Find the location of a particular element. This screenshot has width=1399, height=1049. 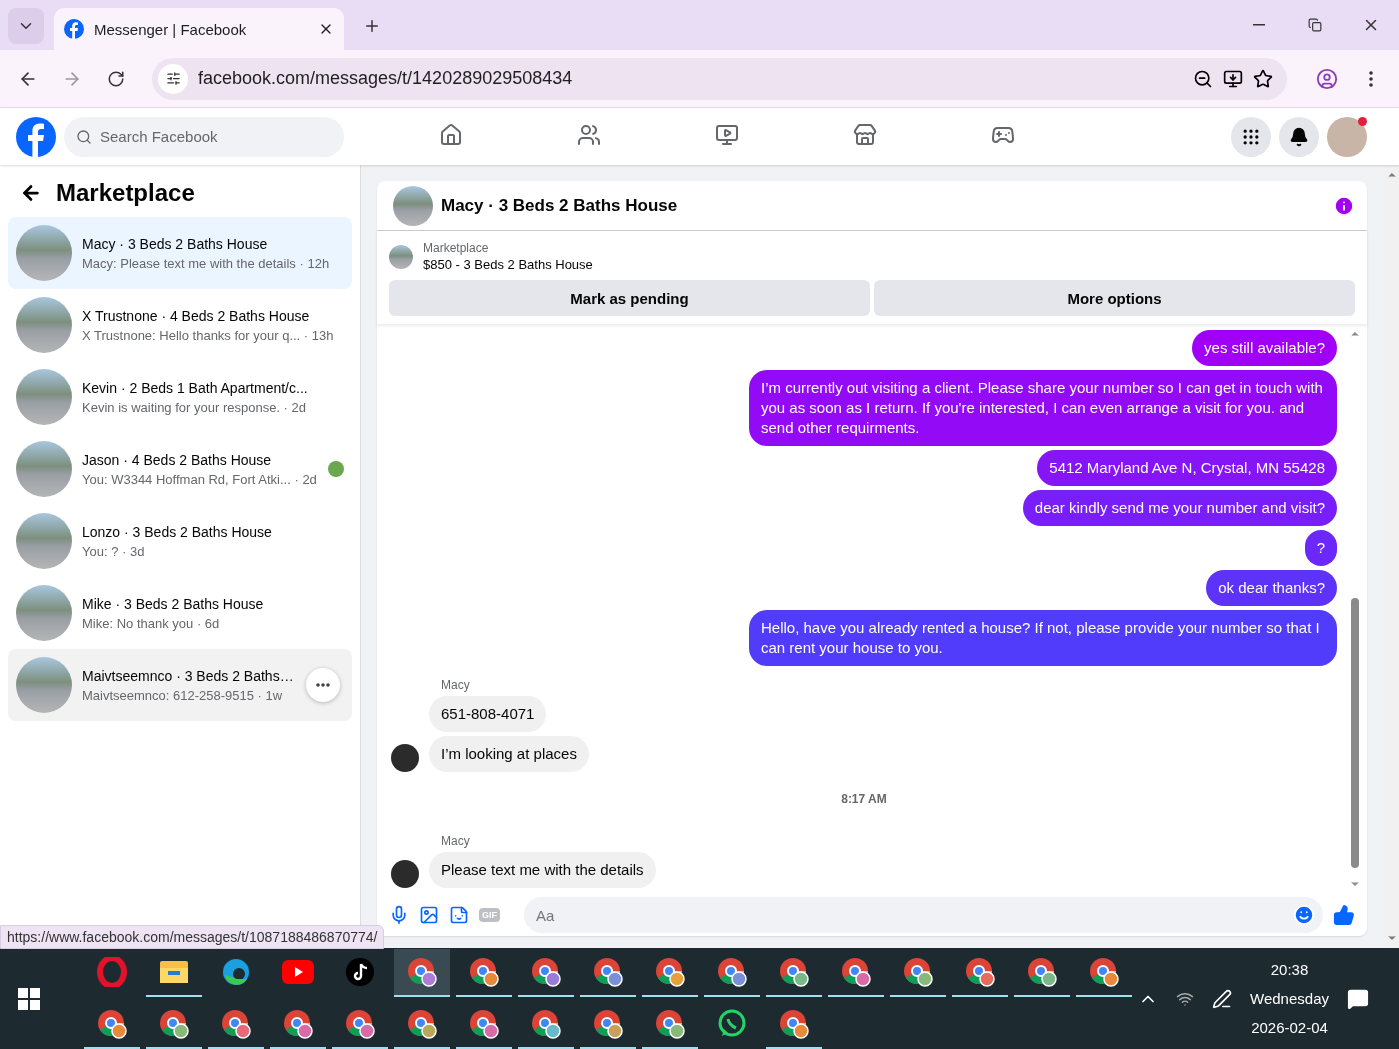

listing-action-button: Mark as pending is located at coordinates (629, 298).